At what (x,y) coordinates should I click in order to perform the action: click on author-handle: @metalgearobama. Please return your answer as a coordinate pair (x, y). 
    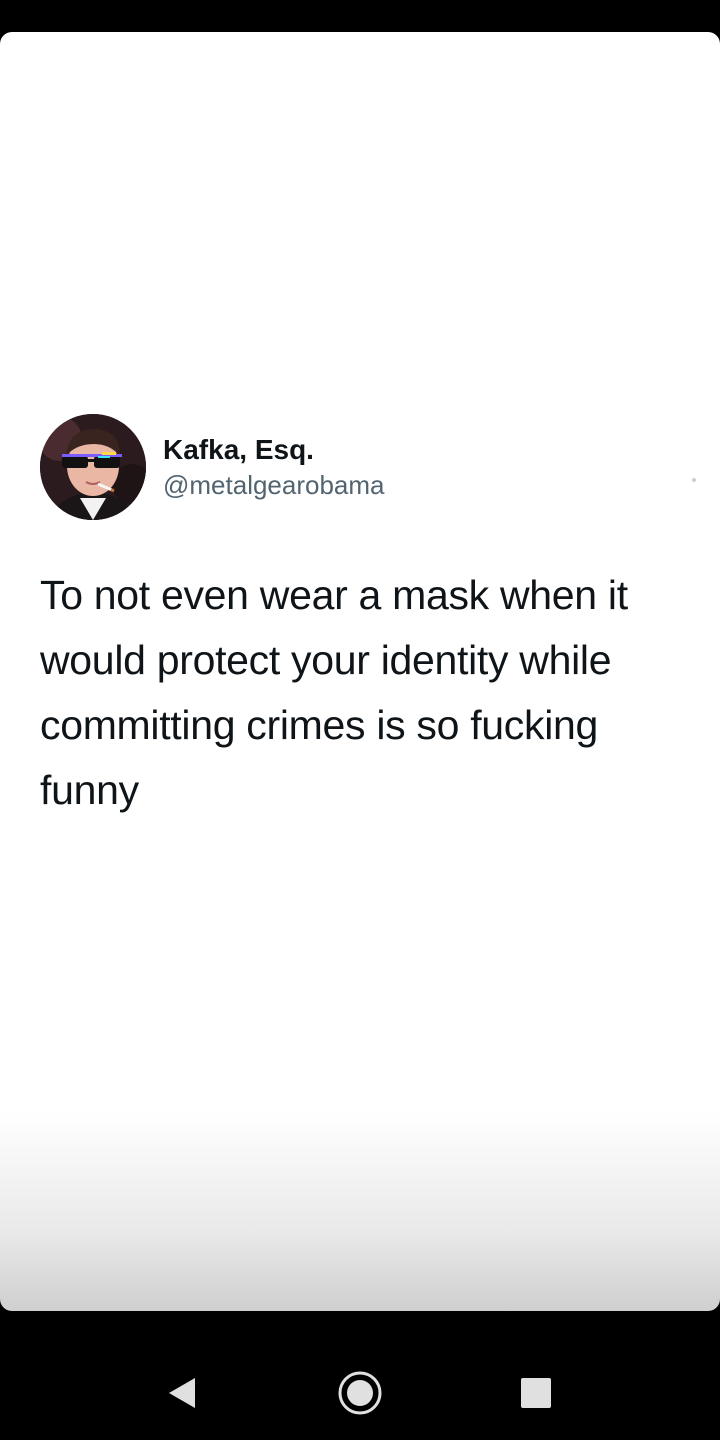
    Looking at the image, I should click on (274, 485).